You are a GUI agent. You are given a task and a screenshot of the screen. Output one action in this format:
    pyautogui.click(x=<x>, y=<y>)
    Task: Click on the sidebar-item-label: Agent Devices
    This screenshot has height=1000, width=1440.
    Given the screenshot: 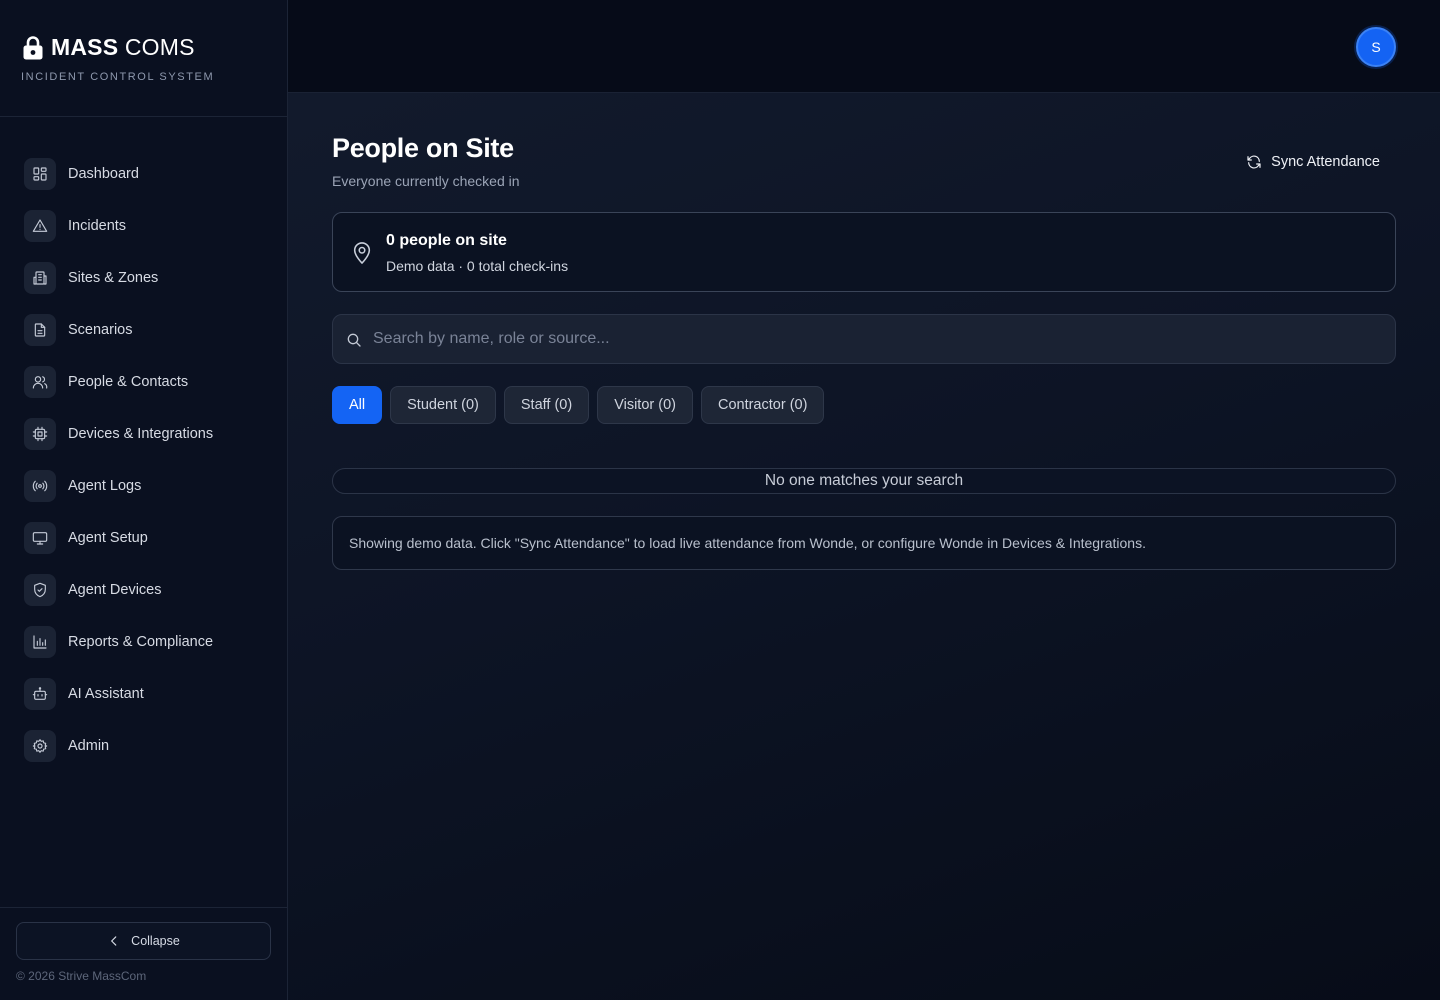 What is the action you would take?
    pyautogui.click(x=115, y=590)
    